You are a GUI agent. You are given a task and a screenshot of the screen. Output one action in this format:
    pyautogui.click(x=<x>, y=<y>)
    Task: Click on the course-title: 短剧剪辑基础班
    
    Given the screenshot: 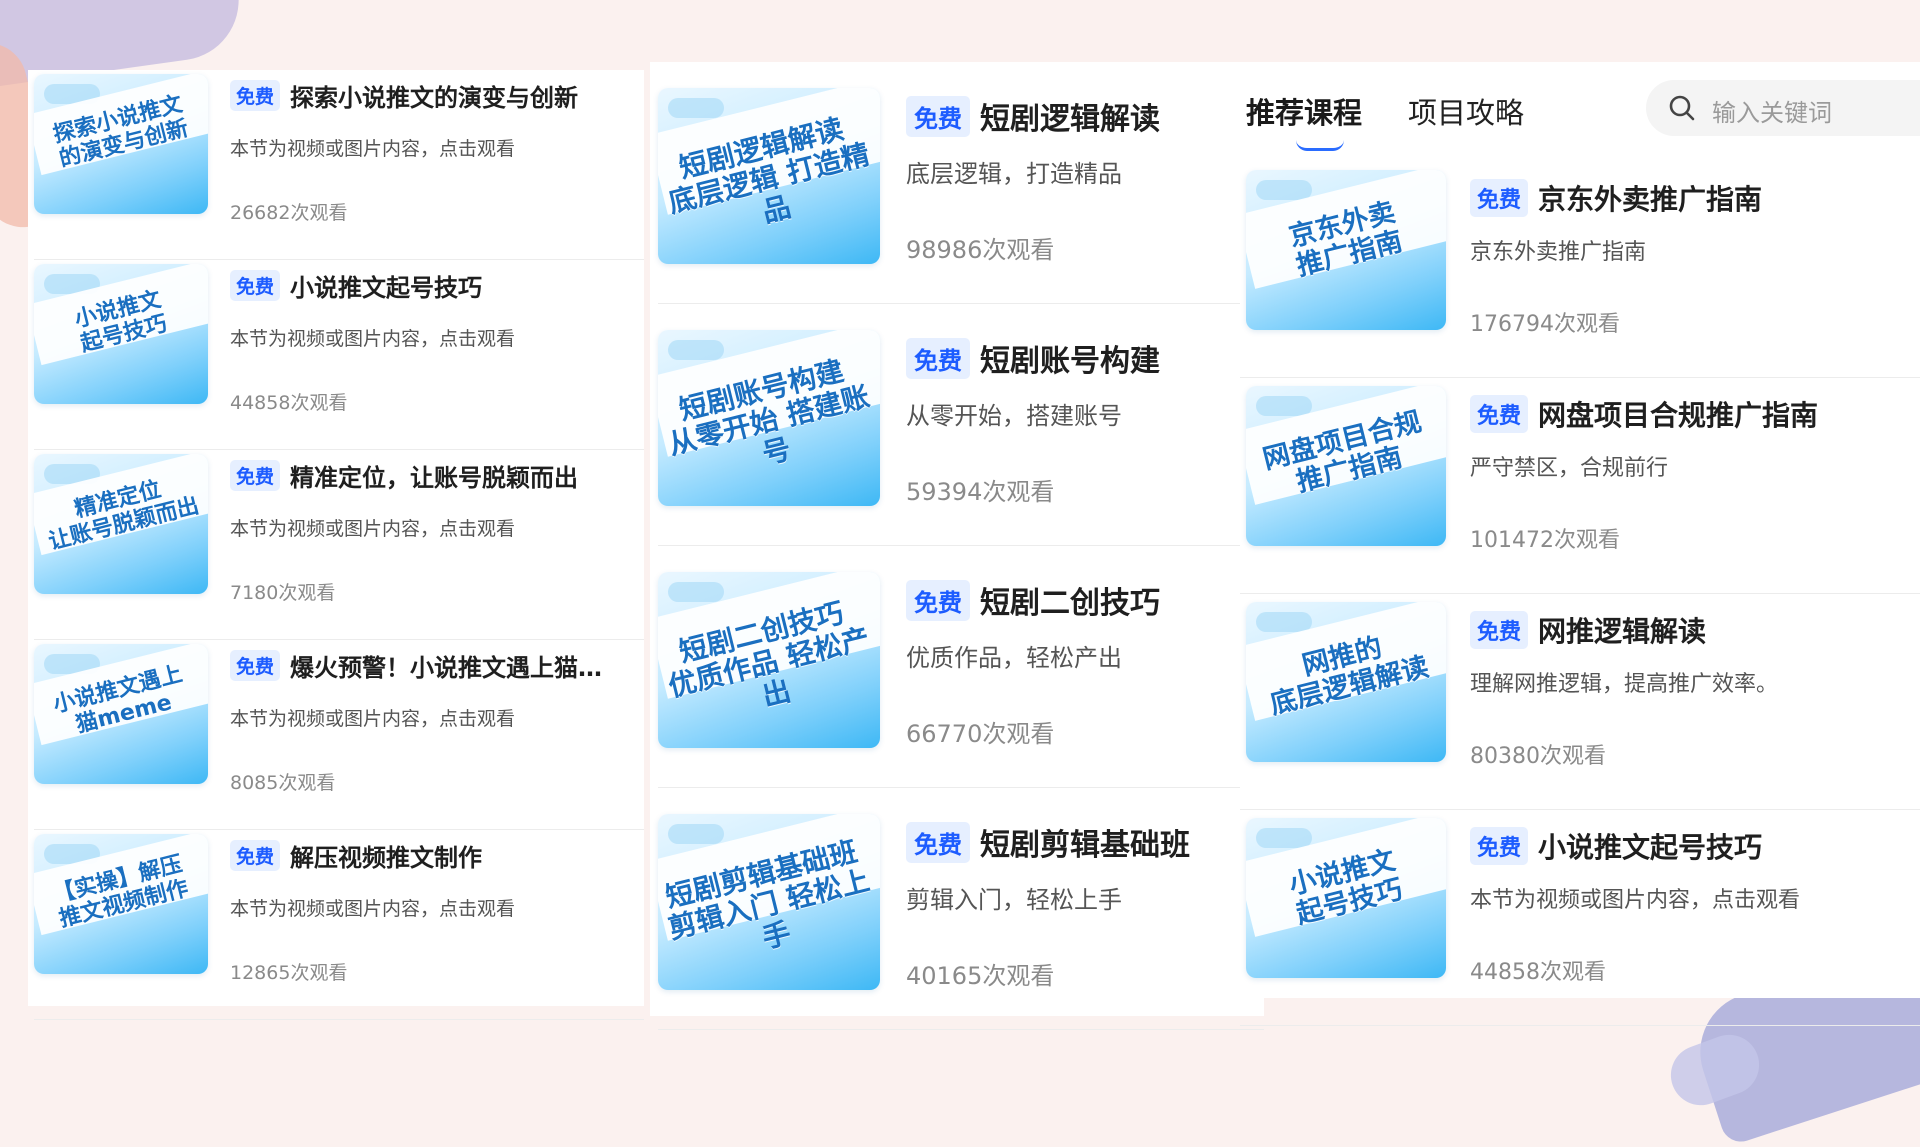 What is the action you would take?
    pyautogui.click(x=1085, y=845)
    